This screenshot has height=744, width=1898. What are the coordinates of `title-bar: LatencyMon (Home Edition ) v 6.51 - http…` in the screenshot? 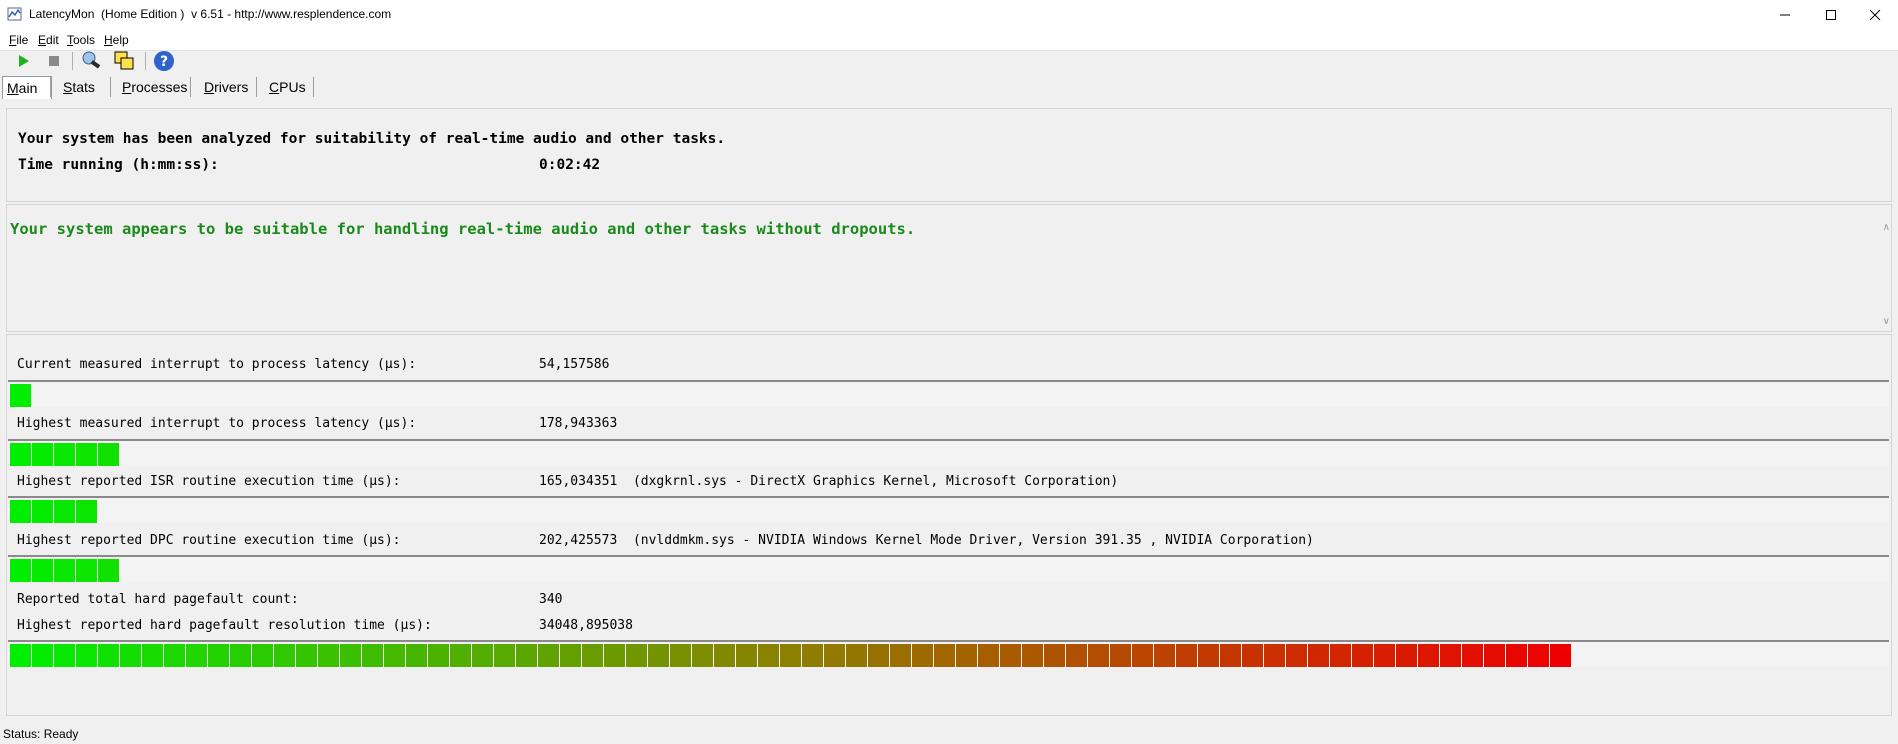 It's located at (949, 15).